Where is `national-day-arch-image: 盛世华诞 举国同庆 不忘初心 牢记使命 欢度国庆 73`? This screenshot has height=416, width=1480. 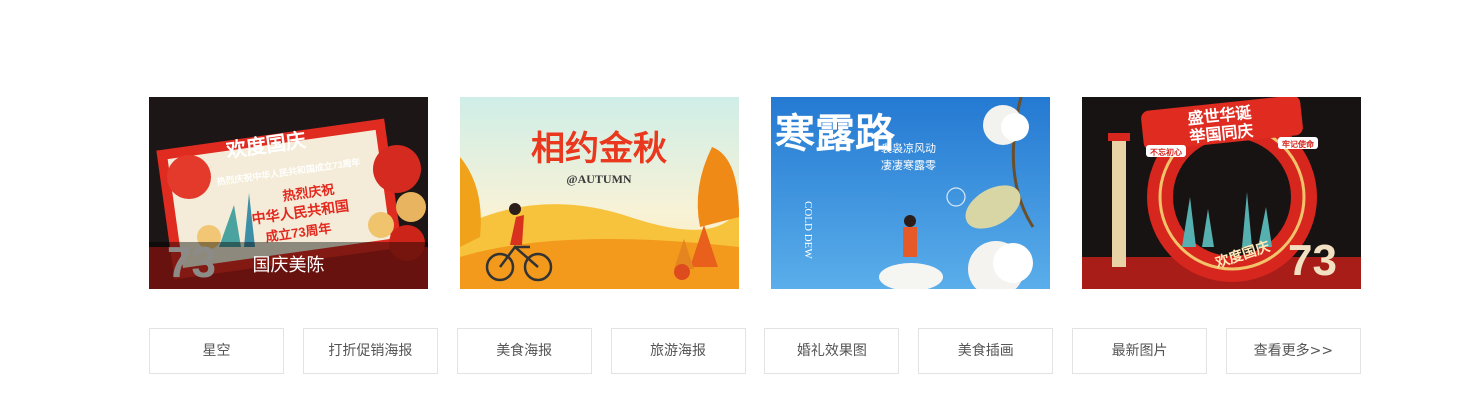
national-day-arch-image: 盛世华诞 举国同庆 不忘初心 牢记使命 欢度国庆 73 is located at coordinates (1221, 193).